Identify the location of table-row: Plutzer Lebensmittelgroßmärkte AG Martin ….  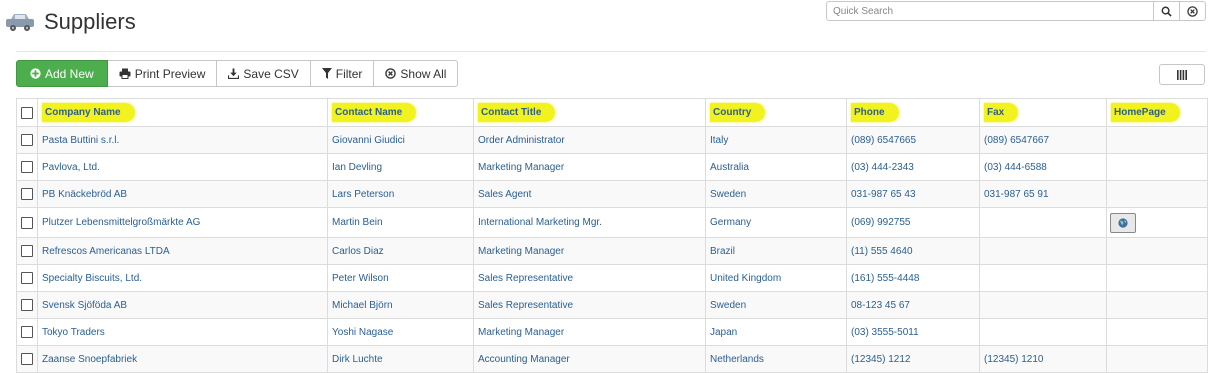
(612, 222).